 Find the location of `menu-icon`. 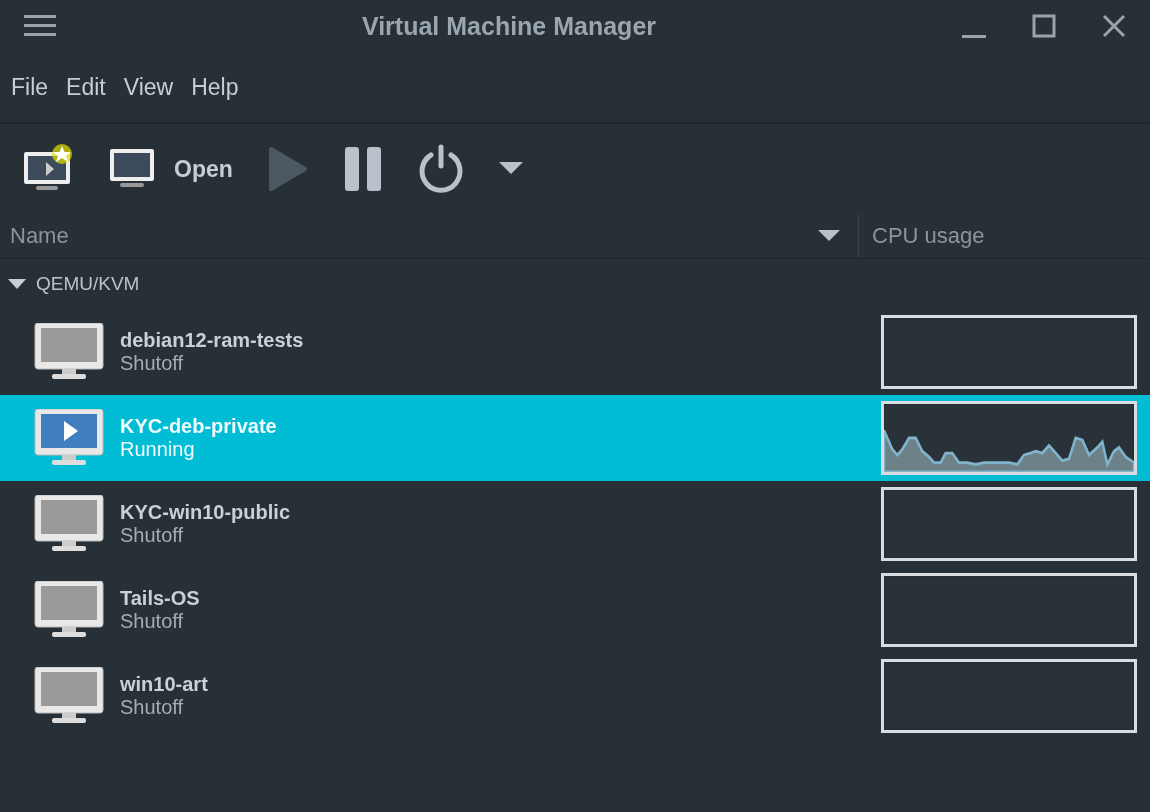

menu-icon is located at coordinates (40, 26).